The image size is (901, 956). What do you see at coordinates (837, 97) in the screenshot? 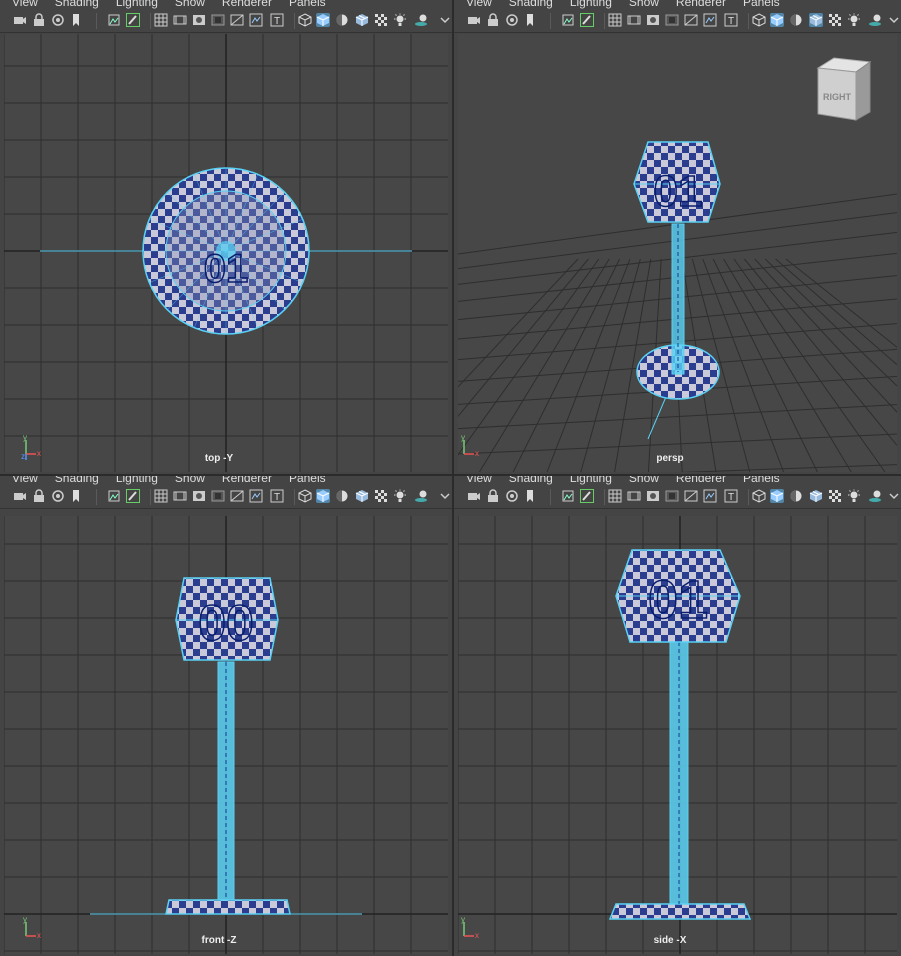
I see `view-cube-label: RIGHT` at bounding box center [837, 97].